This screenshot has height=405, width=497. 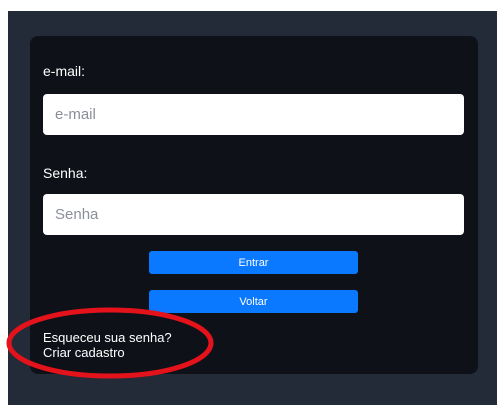 I want to click on signup-link: Criar cadastro, so click(x=84, y=352).